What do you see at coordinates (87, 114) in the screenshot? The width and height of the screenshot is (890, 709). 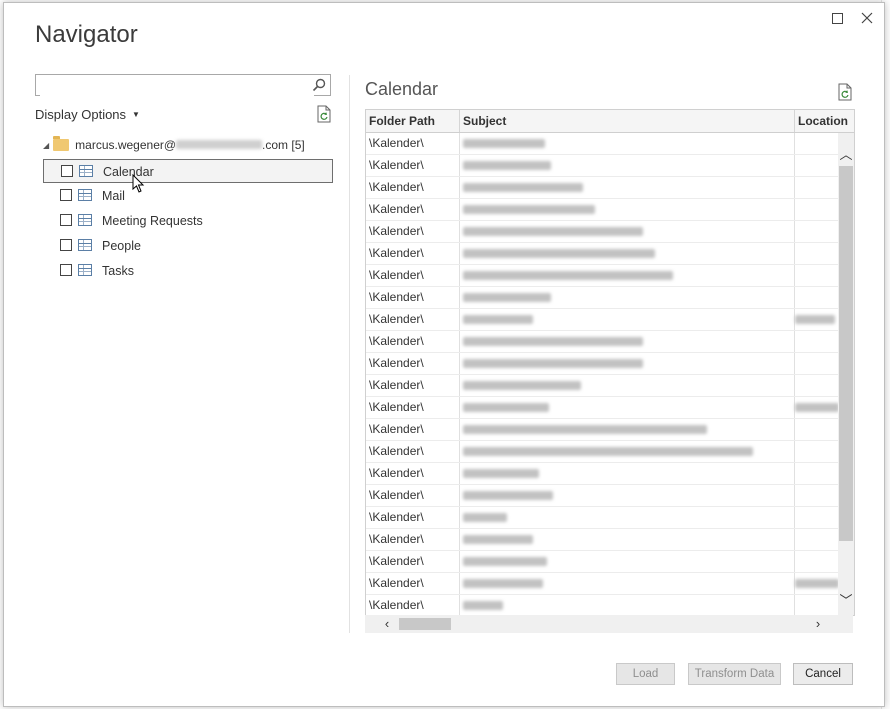 I see `display-options-dropdown: Display Options ▼` at bounding box center [87, 114].